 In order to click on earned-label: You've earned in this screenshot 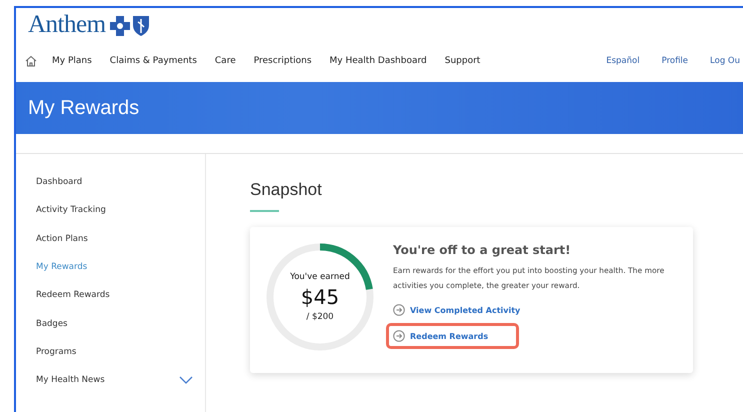, I will do `click(320, 277)`.